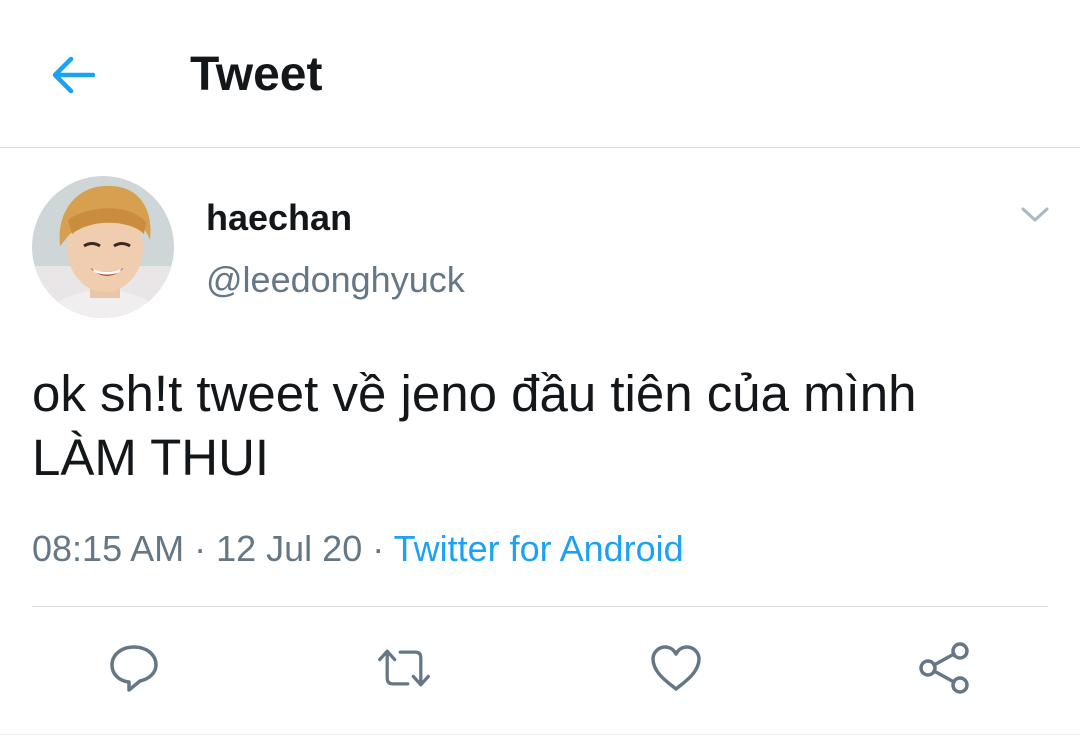  Describe the element at coordinates (108, 548) in the screenshot. I see `tweet-time: 08:15 AM` at that location.